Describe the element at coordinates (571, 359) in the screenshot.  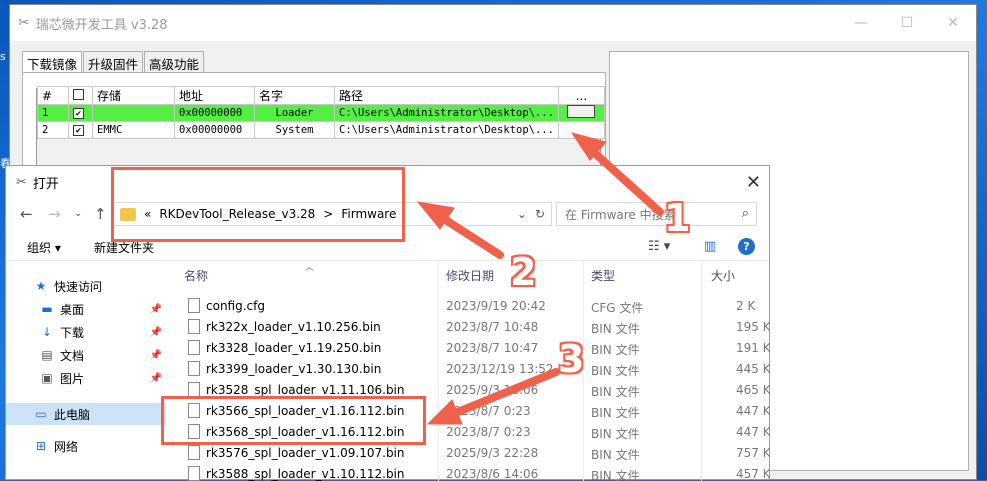
I see `step-number-3: 3` at that location.